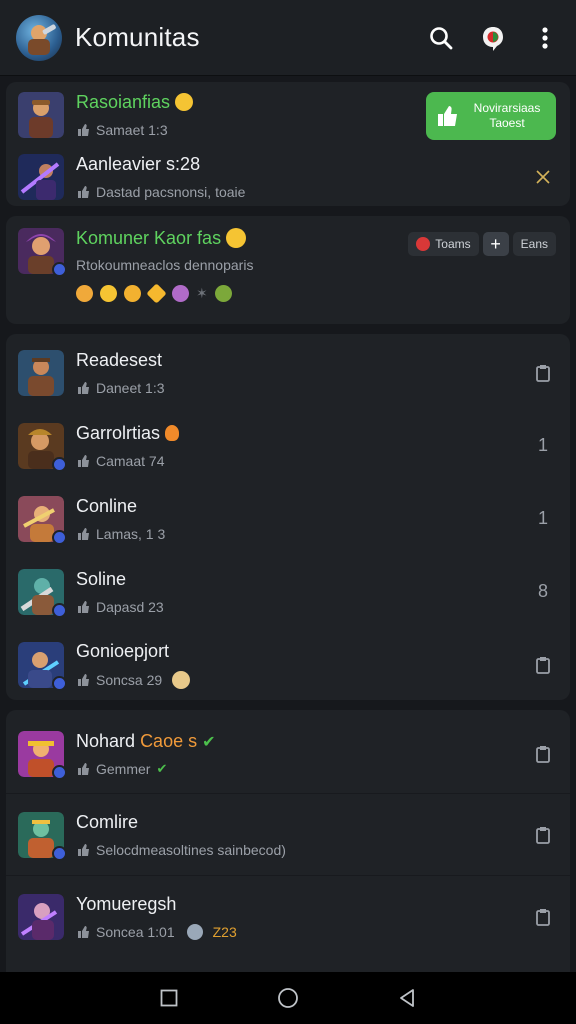 The height and width of the screenshot is (1024, 576). I want to click on item-title: Soline, so click(101, 578).